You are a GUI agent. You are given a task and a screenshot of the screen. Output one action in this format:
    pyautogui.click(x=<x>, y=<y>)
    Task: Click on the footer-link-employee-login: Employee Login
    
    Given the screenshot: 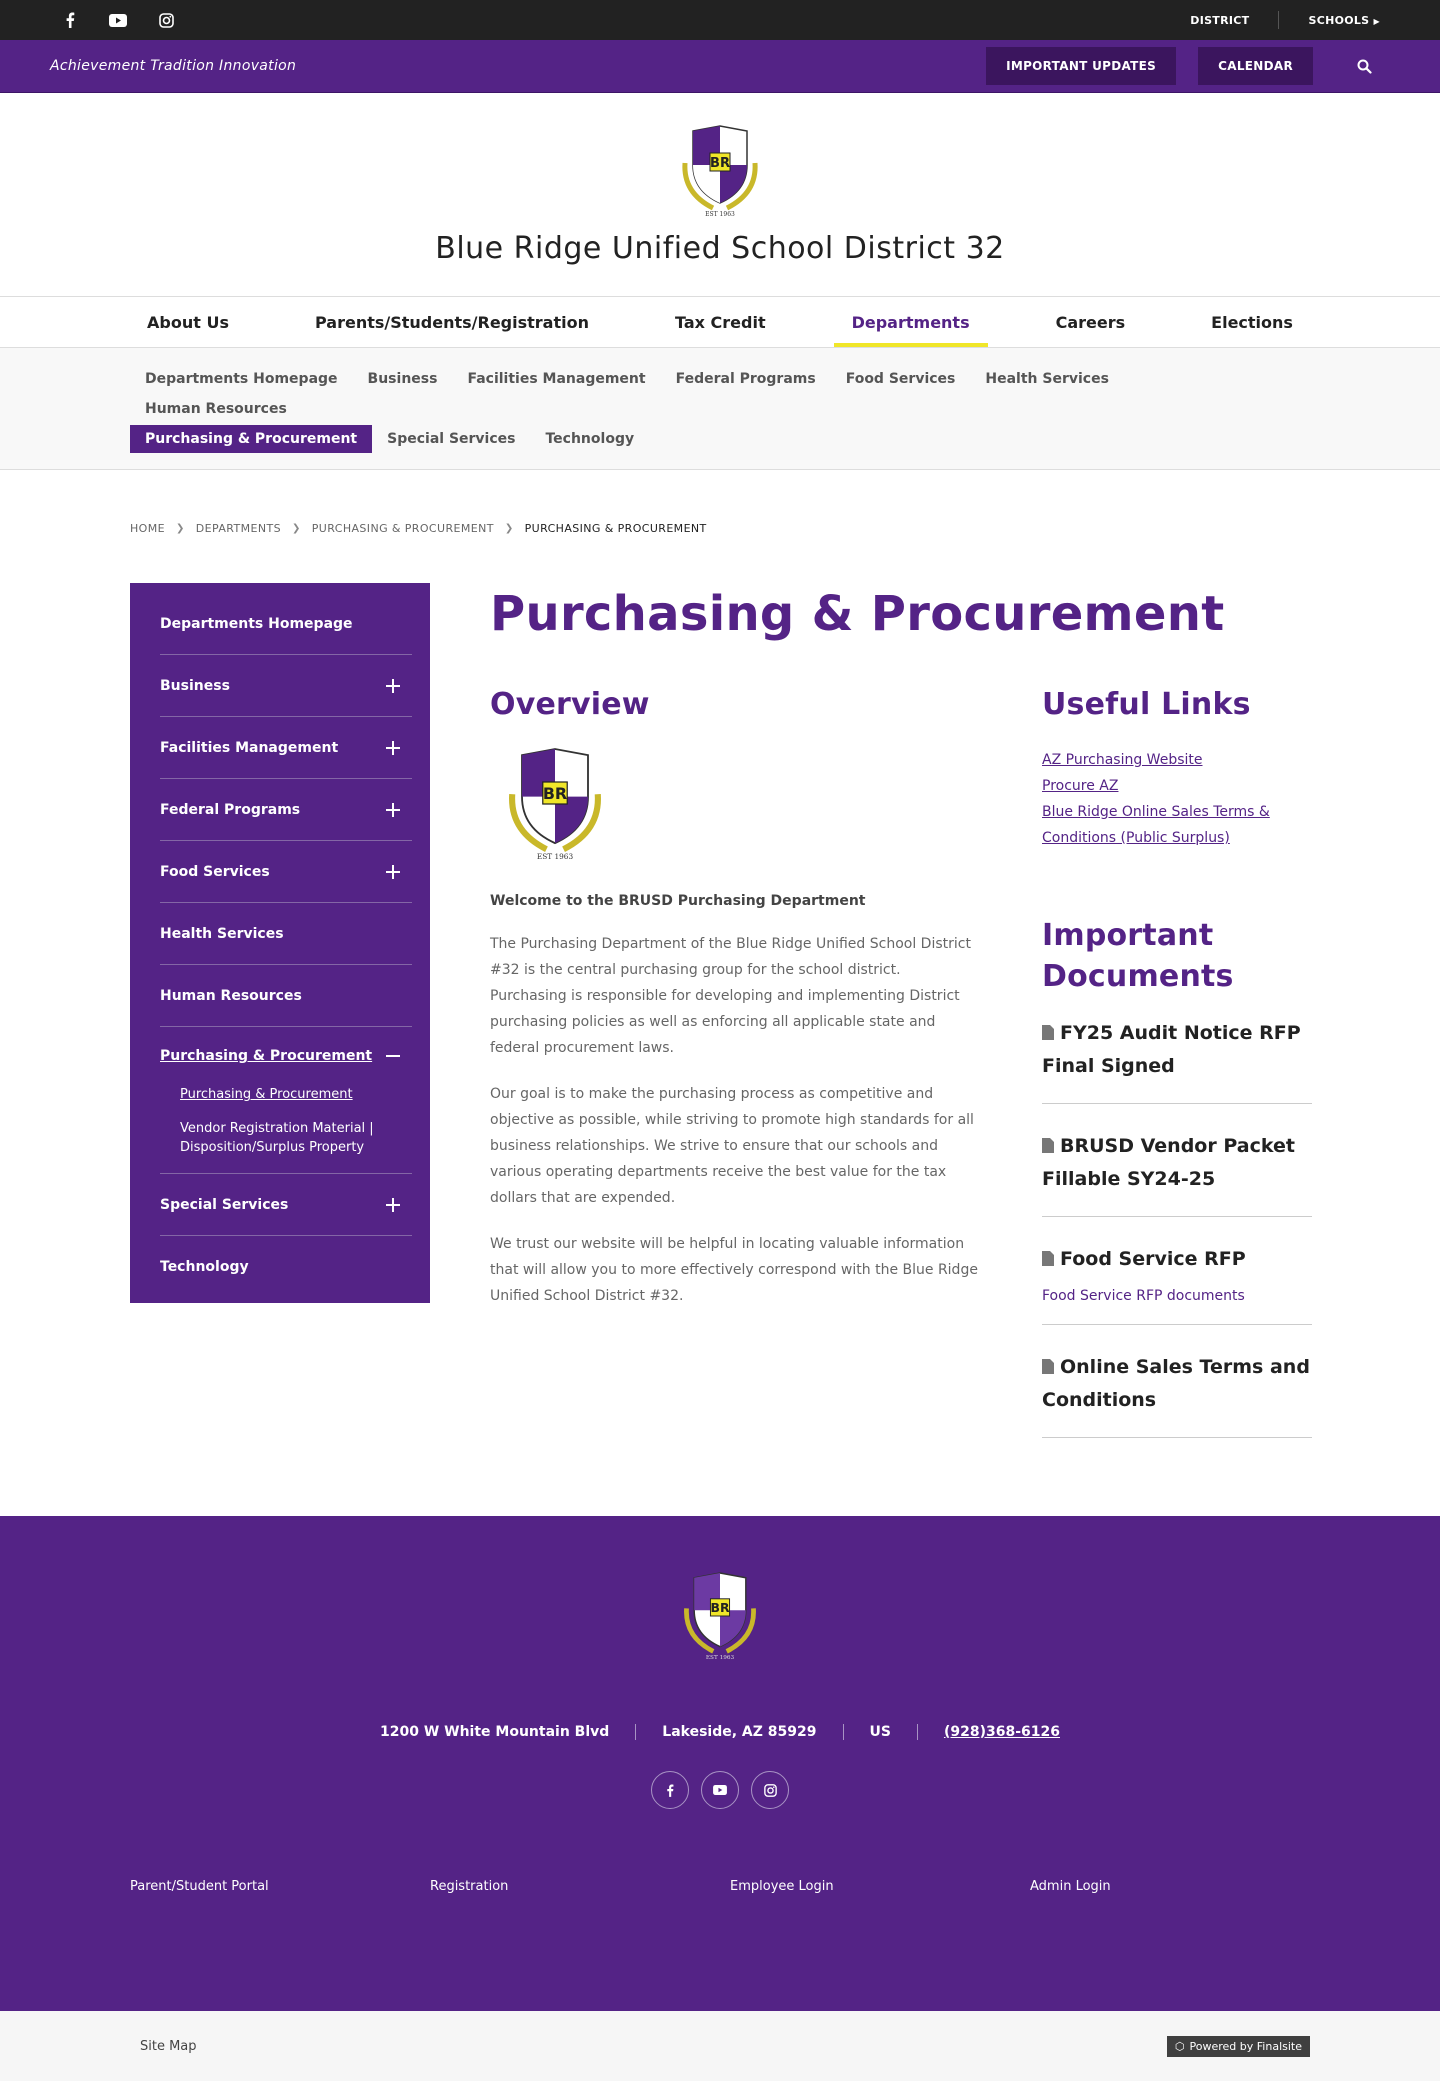 What is the action you would take?
    pyautogui.click(x=880, y=1886)
    